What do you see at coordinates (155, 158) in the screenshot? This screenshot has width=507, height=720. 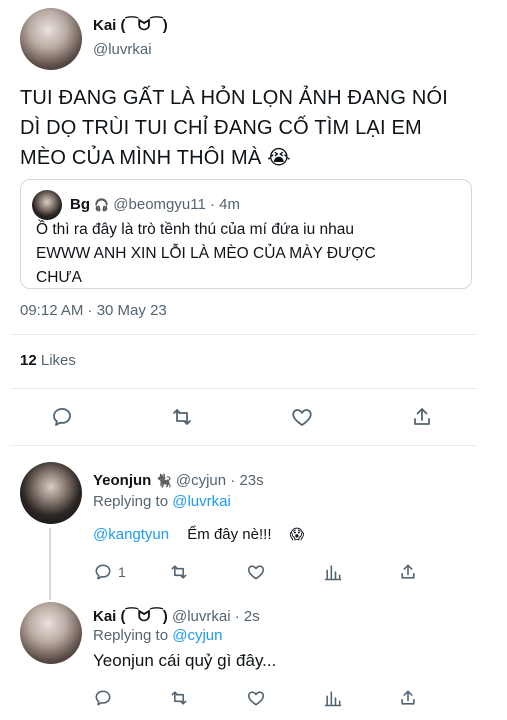 I see `tweet-text-line: MÈO CỦA MÌNH THÔI MÀ 😭` at bounding box center [155, 158].